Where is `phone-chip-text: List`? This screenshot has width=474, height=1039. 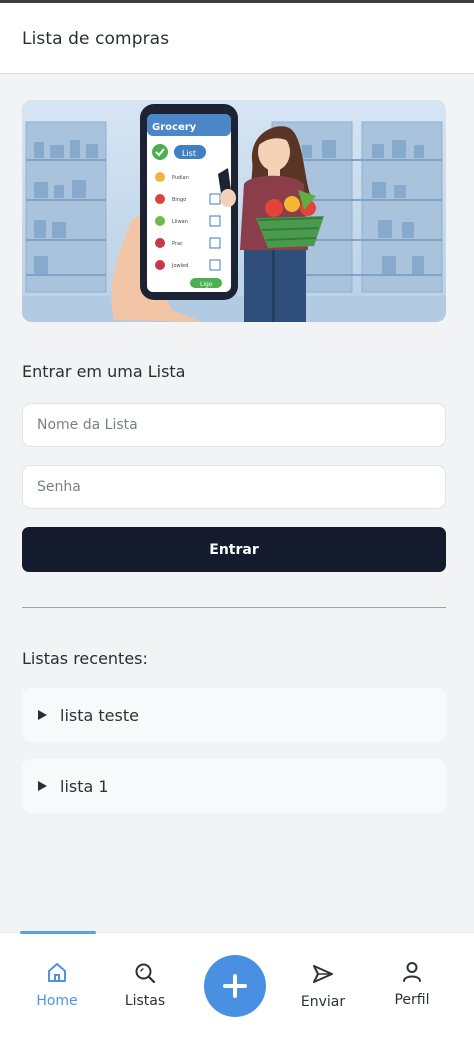 phone-chip-text: List is located at coordinates (189, 153).